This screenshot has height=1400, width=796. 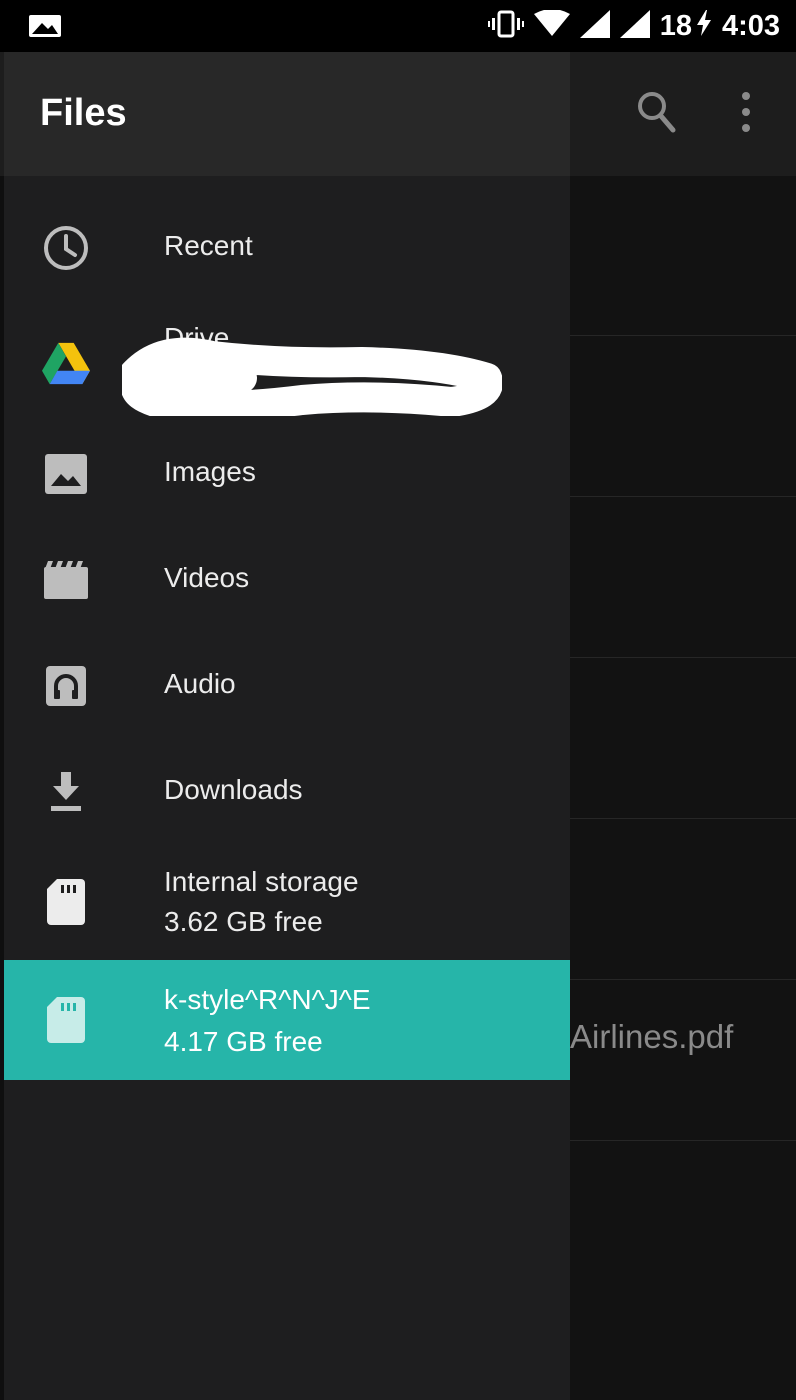 I want to click on nav-item-label: Images, so click(x=210, y=471).